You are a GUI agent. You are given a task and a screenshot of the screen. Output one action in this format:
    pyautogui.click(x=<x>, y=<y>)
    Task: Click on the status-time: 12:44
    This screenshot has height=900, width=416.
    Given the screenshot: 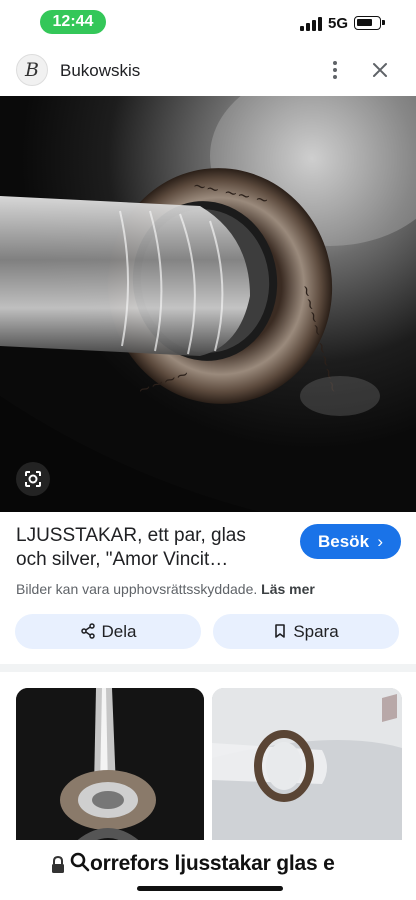 What is the action you would take?
    pyautogui.click(x=73, y=22)
    